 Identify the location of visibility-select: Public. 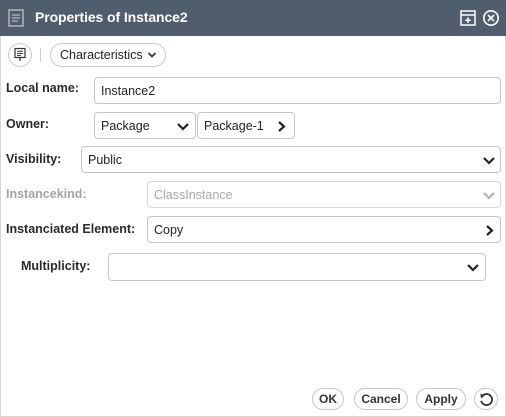
(291, 159).